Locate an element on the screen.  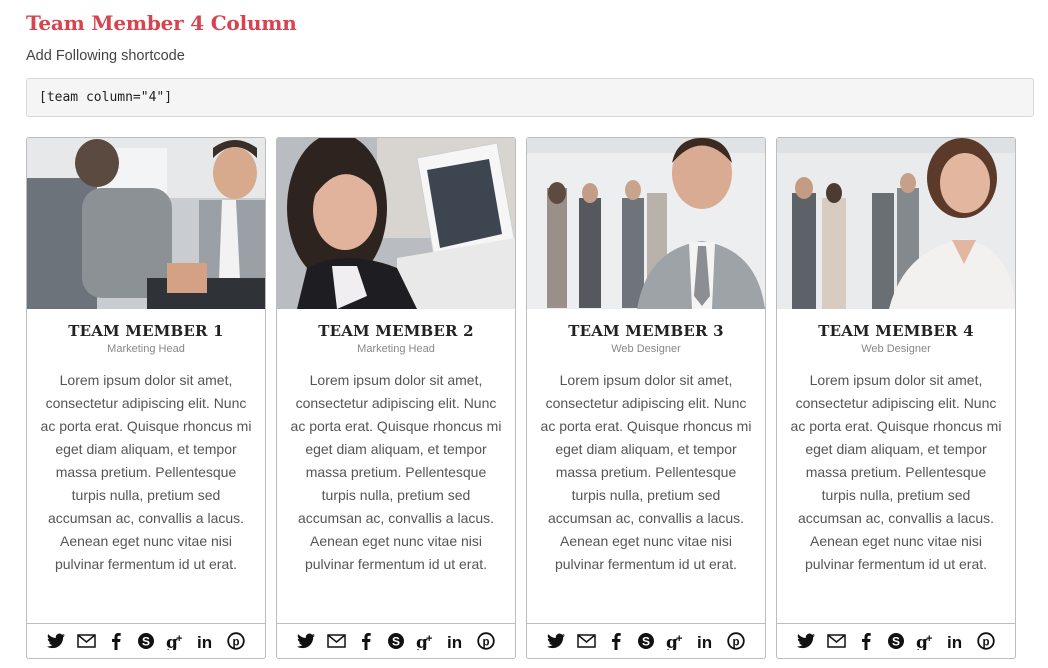
member-name: TEAM MEMBER 2 is located at coordinates (396, 331).